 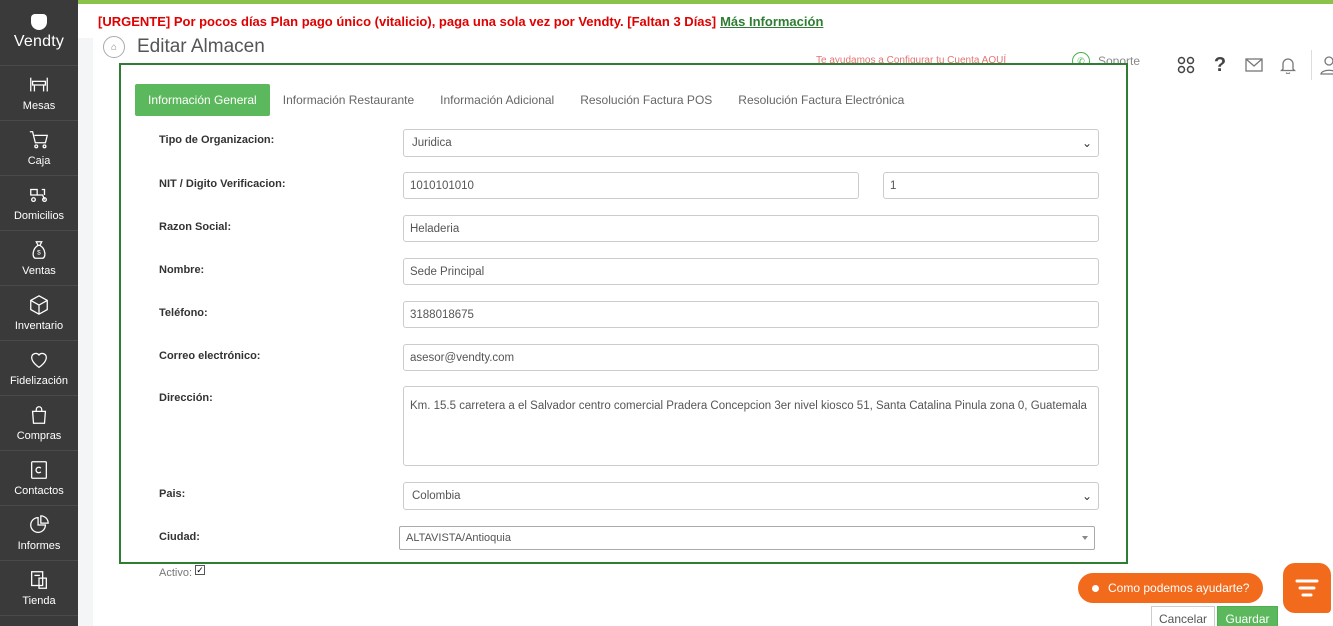 What do you see at coordinates (222, 184) in the screenshot?
I see `nit-label: NIT / Digito Verificacion:` at bounding box center [222, 184].